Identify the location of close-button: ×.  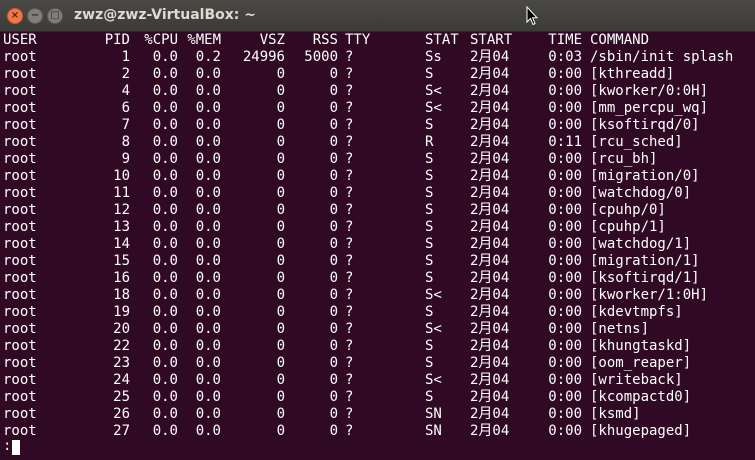
(15, 16).